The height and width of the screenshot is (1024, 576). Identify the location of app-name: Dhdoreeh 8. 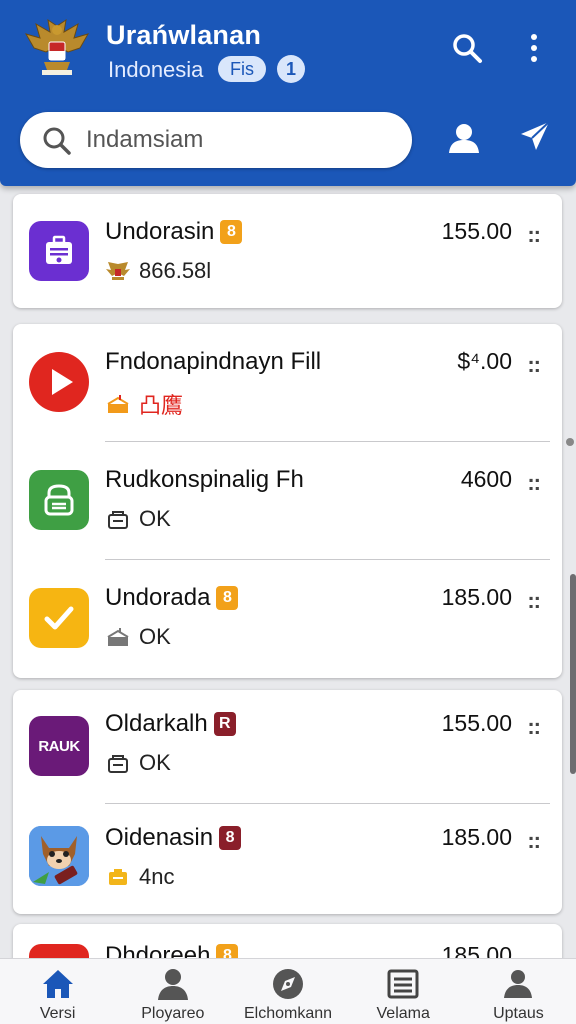
(172, 950).